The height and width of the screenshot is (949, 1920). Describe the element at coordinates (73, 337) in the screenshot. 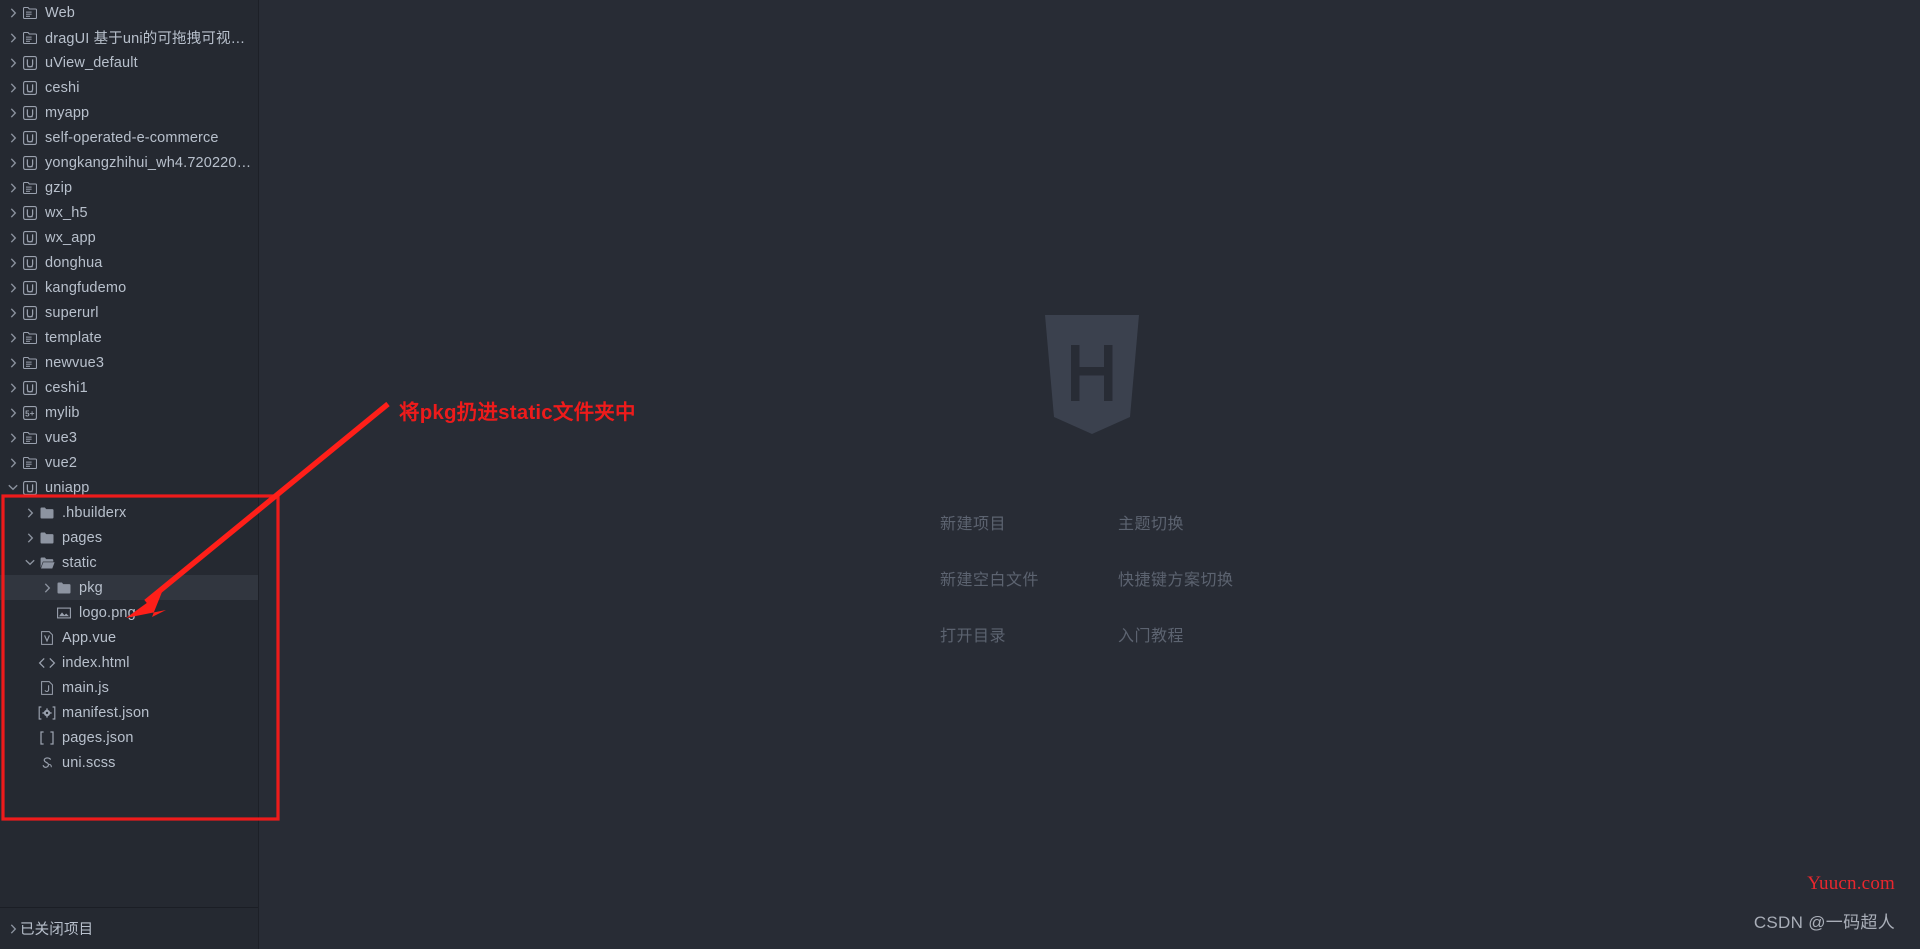

I see `tree-item-label: template` at that location.